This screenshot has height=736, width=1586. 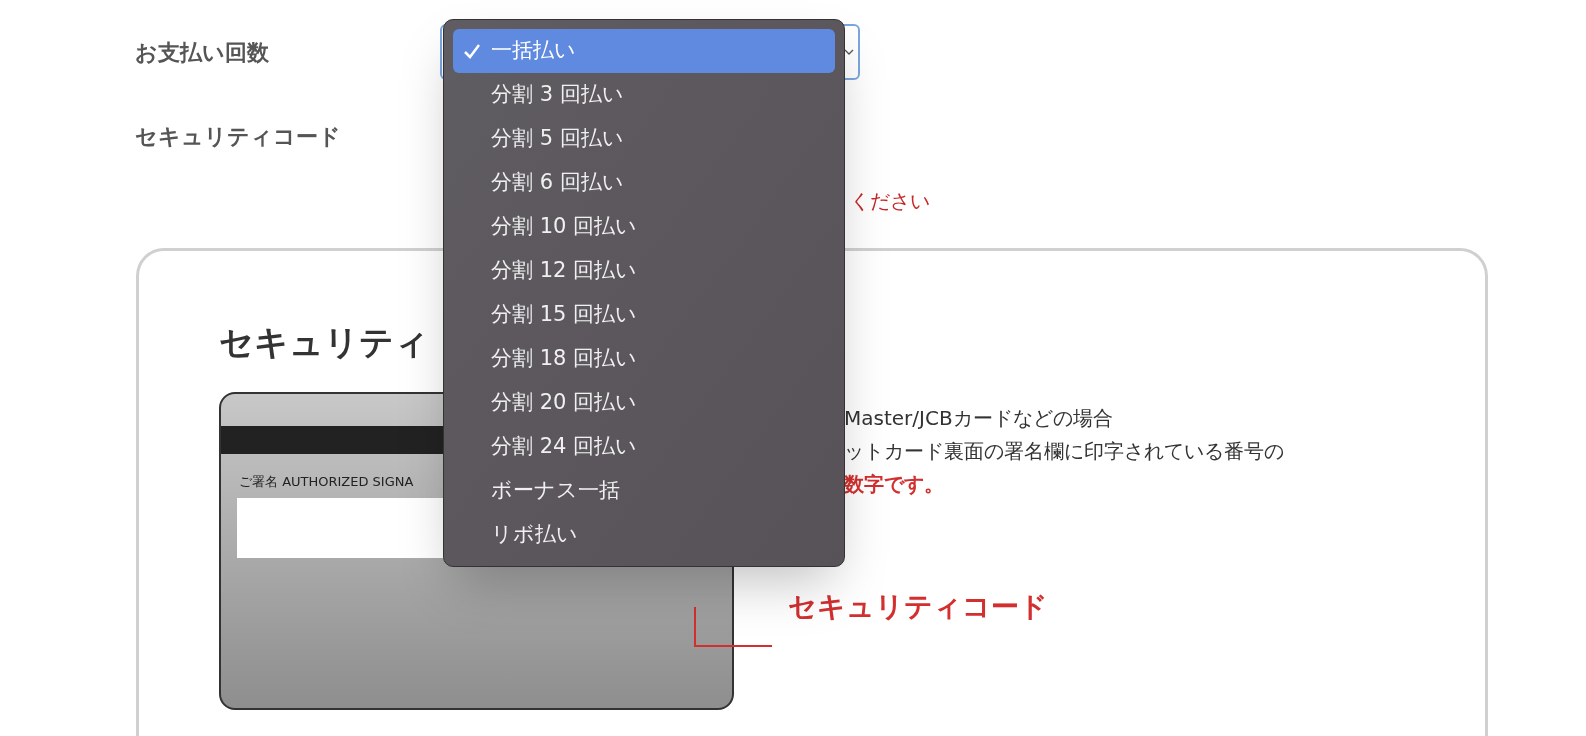 What do you see at coordinates (324, 342) in the screenshot?
I see `guide-title: セキュリティ` at bounding box center [324, 342].